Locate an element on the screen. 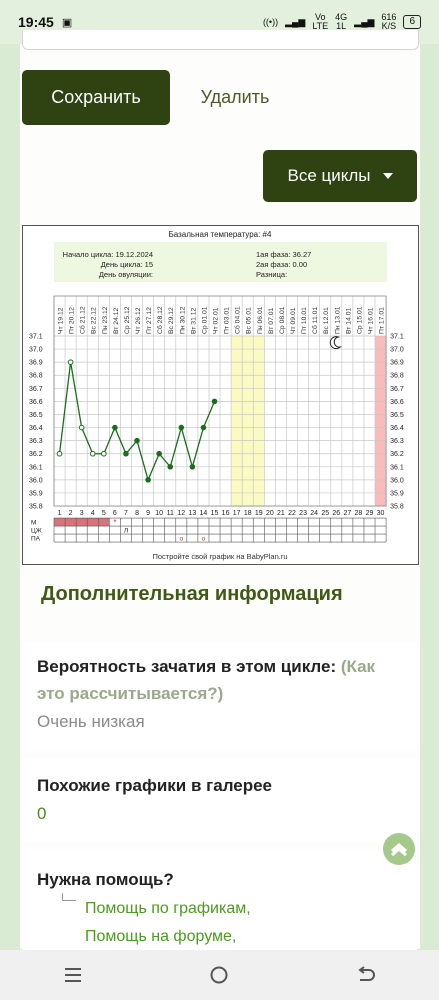 The image size is (439, 1000). y-tick-label-left: 36.0 is located at coordinates (36, 480).